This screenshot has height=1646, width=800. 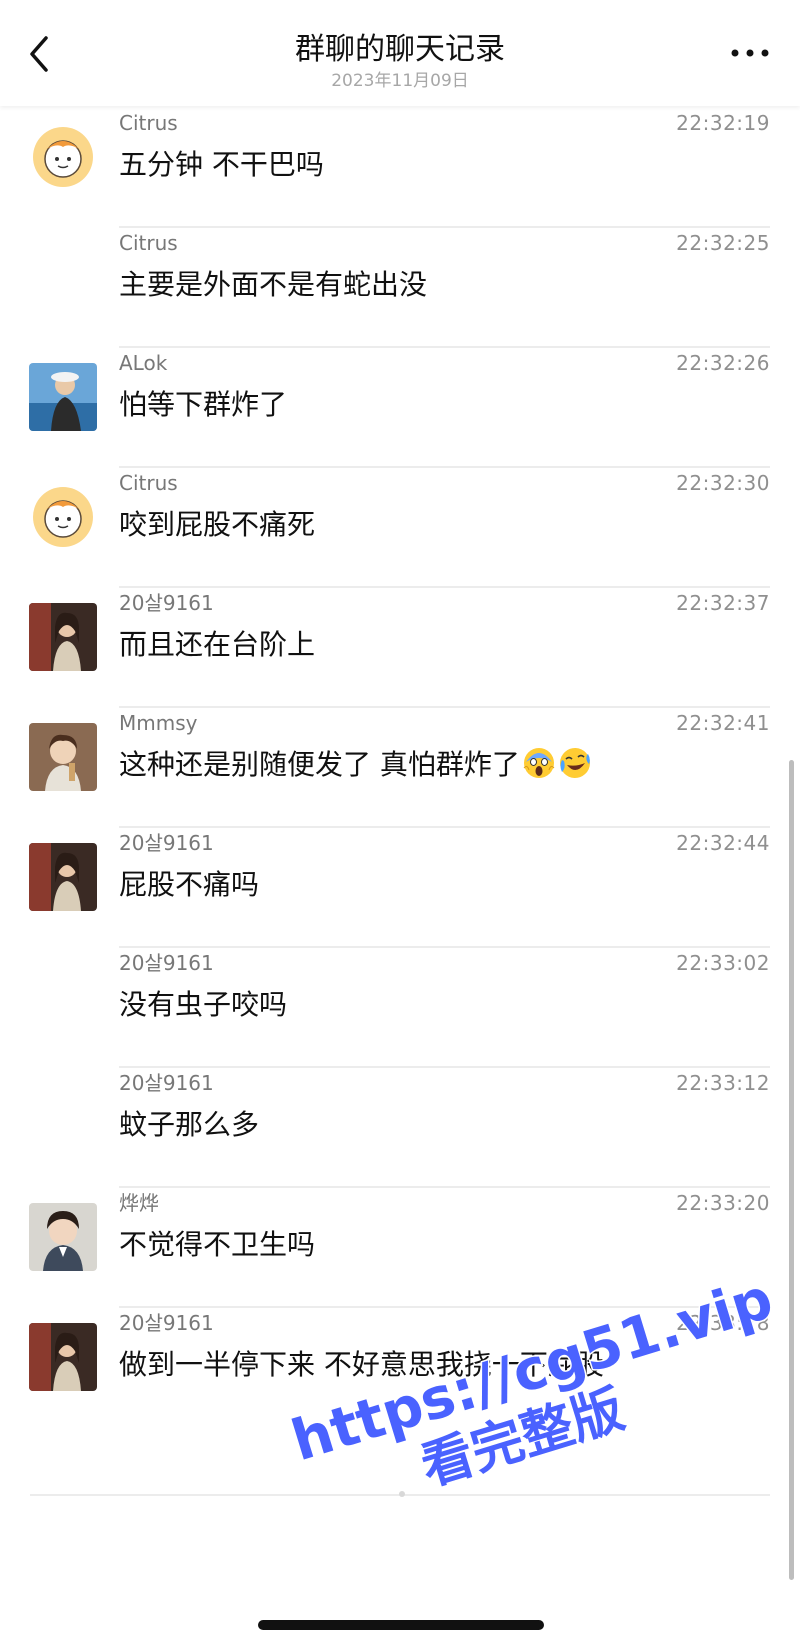 What do you see at coordinates (203, 404) in the screenshot?
I see `message-text: 怕等下群炸了` at bounding box center [203, 404].